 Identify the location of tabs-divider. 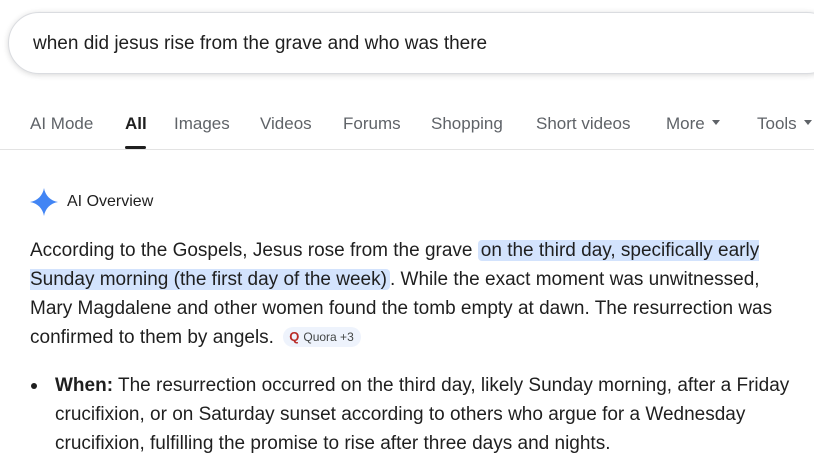
(407, 149).